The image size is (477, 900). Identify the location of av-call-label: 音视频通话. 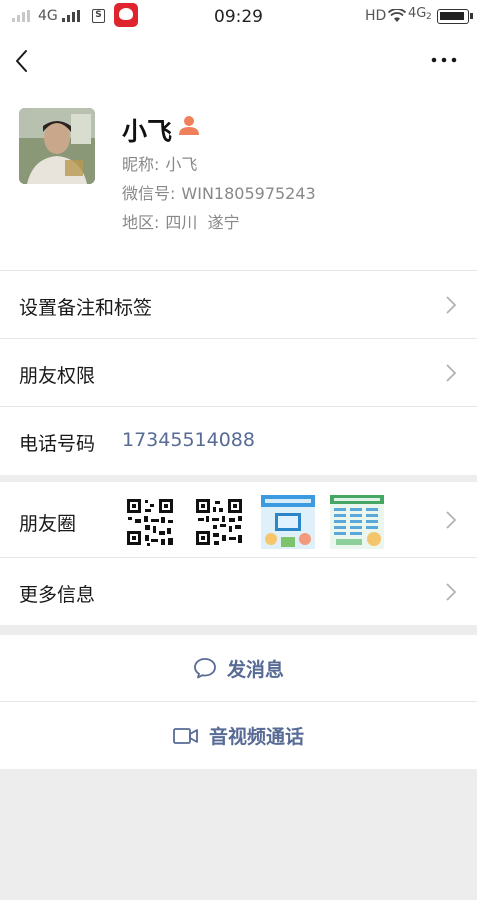
(256, 737).